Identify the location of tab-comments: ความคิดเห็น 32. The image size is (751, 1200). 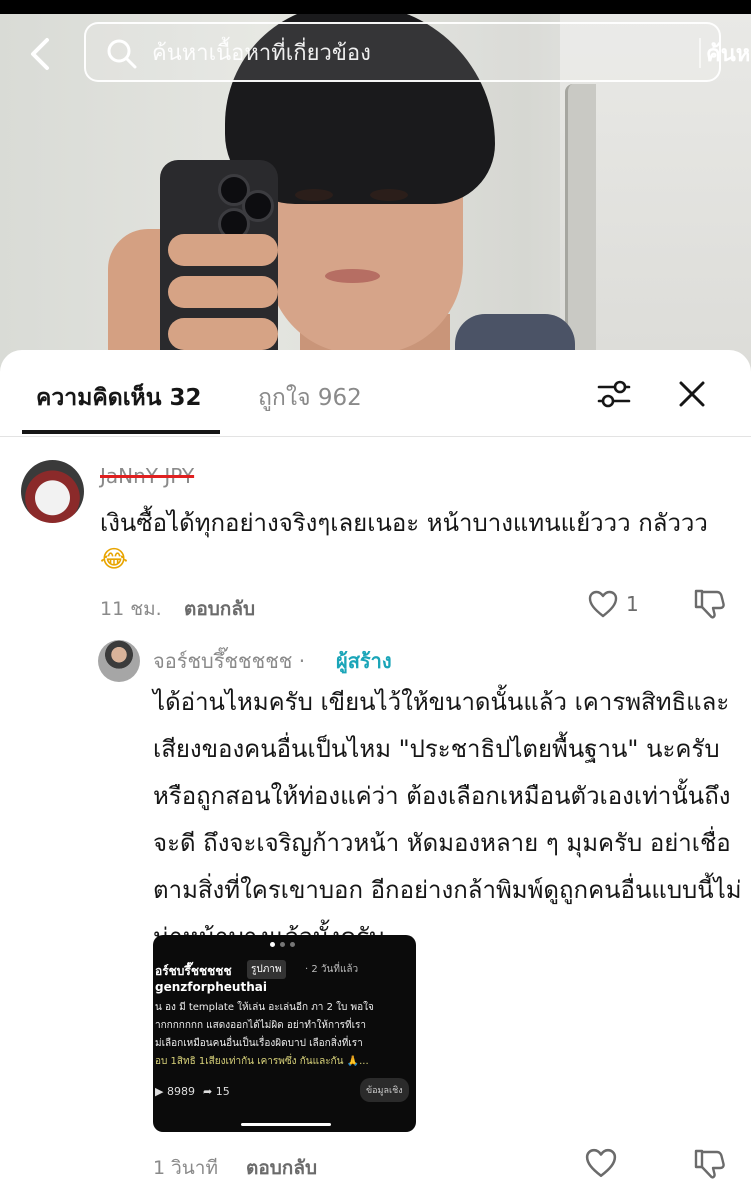
(118, 398).